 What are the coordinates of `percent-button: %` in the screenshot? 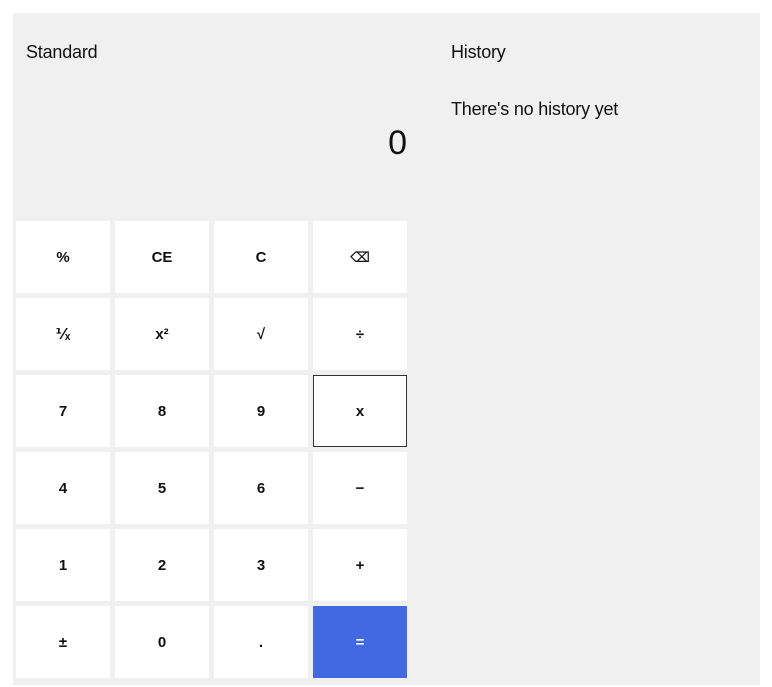 It's located at (63, 257).